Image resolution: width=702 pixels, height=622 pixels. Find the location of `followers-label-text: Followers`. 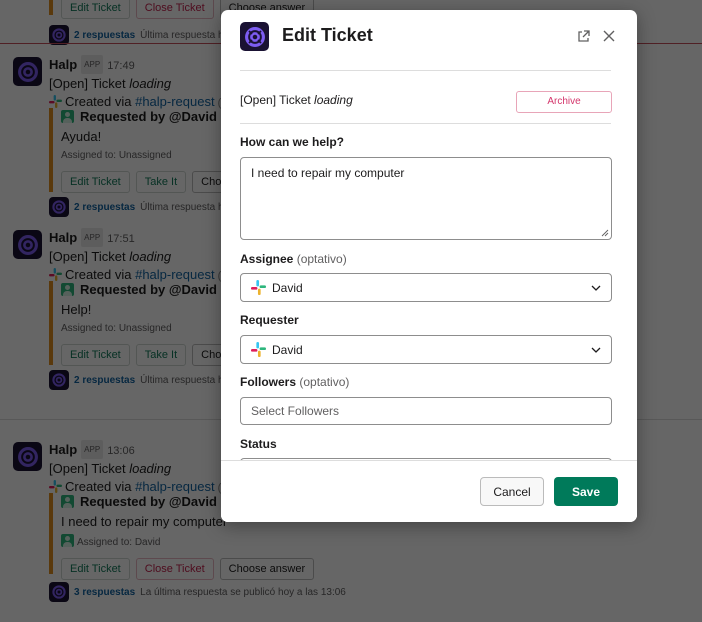

followers-label-text: Followers is located at coordinates (268, 382).